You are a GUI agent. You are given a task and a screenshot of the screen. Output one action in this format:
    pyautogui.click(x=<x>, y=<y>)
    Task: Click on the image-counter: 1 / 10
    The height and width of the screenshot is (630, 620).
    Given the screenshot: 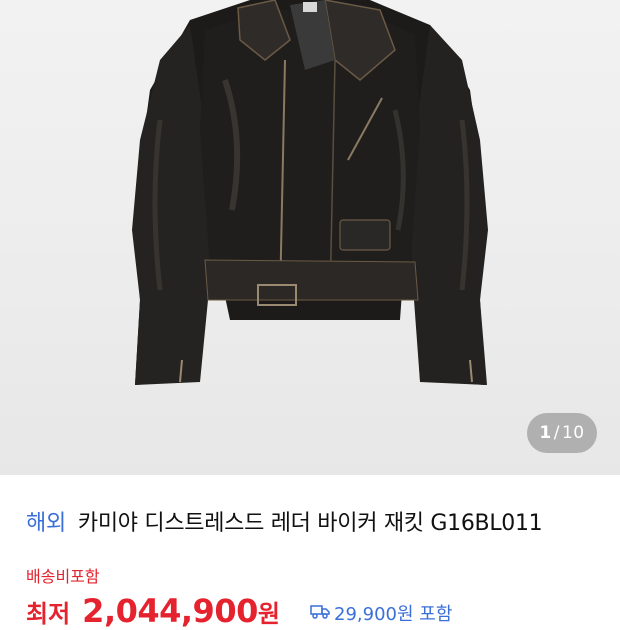 What is the action you would take?
    pyautogui.click(x=562, y=433)
    